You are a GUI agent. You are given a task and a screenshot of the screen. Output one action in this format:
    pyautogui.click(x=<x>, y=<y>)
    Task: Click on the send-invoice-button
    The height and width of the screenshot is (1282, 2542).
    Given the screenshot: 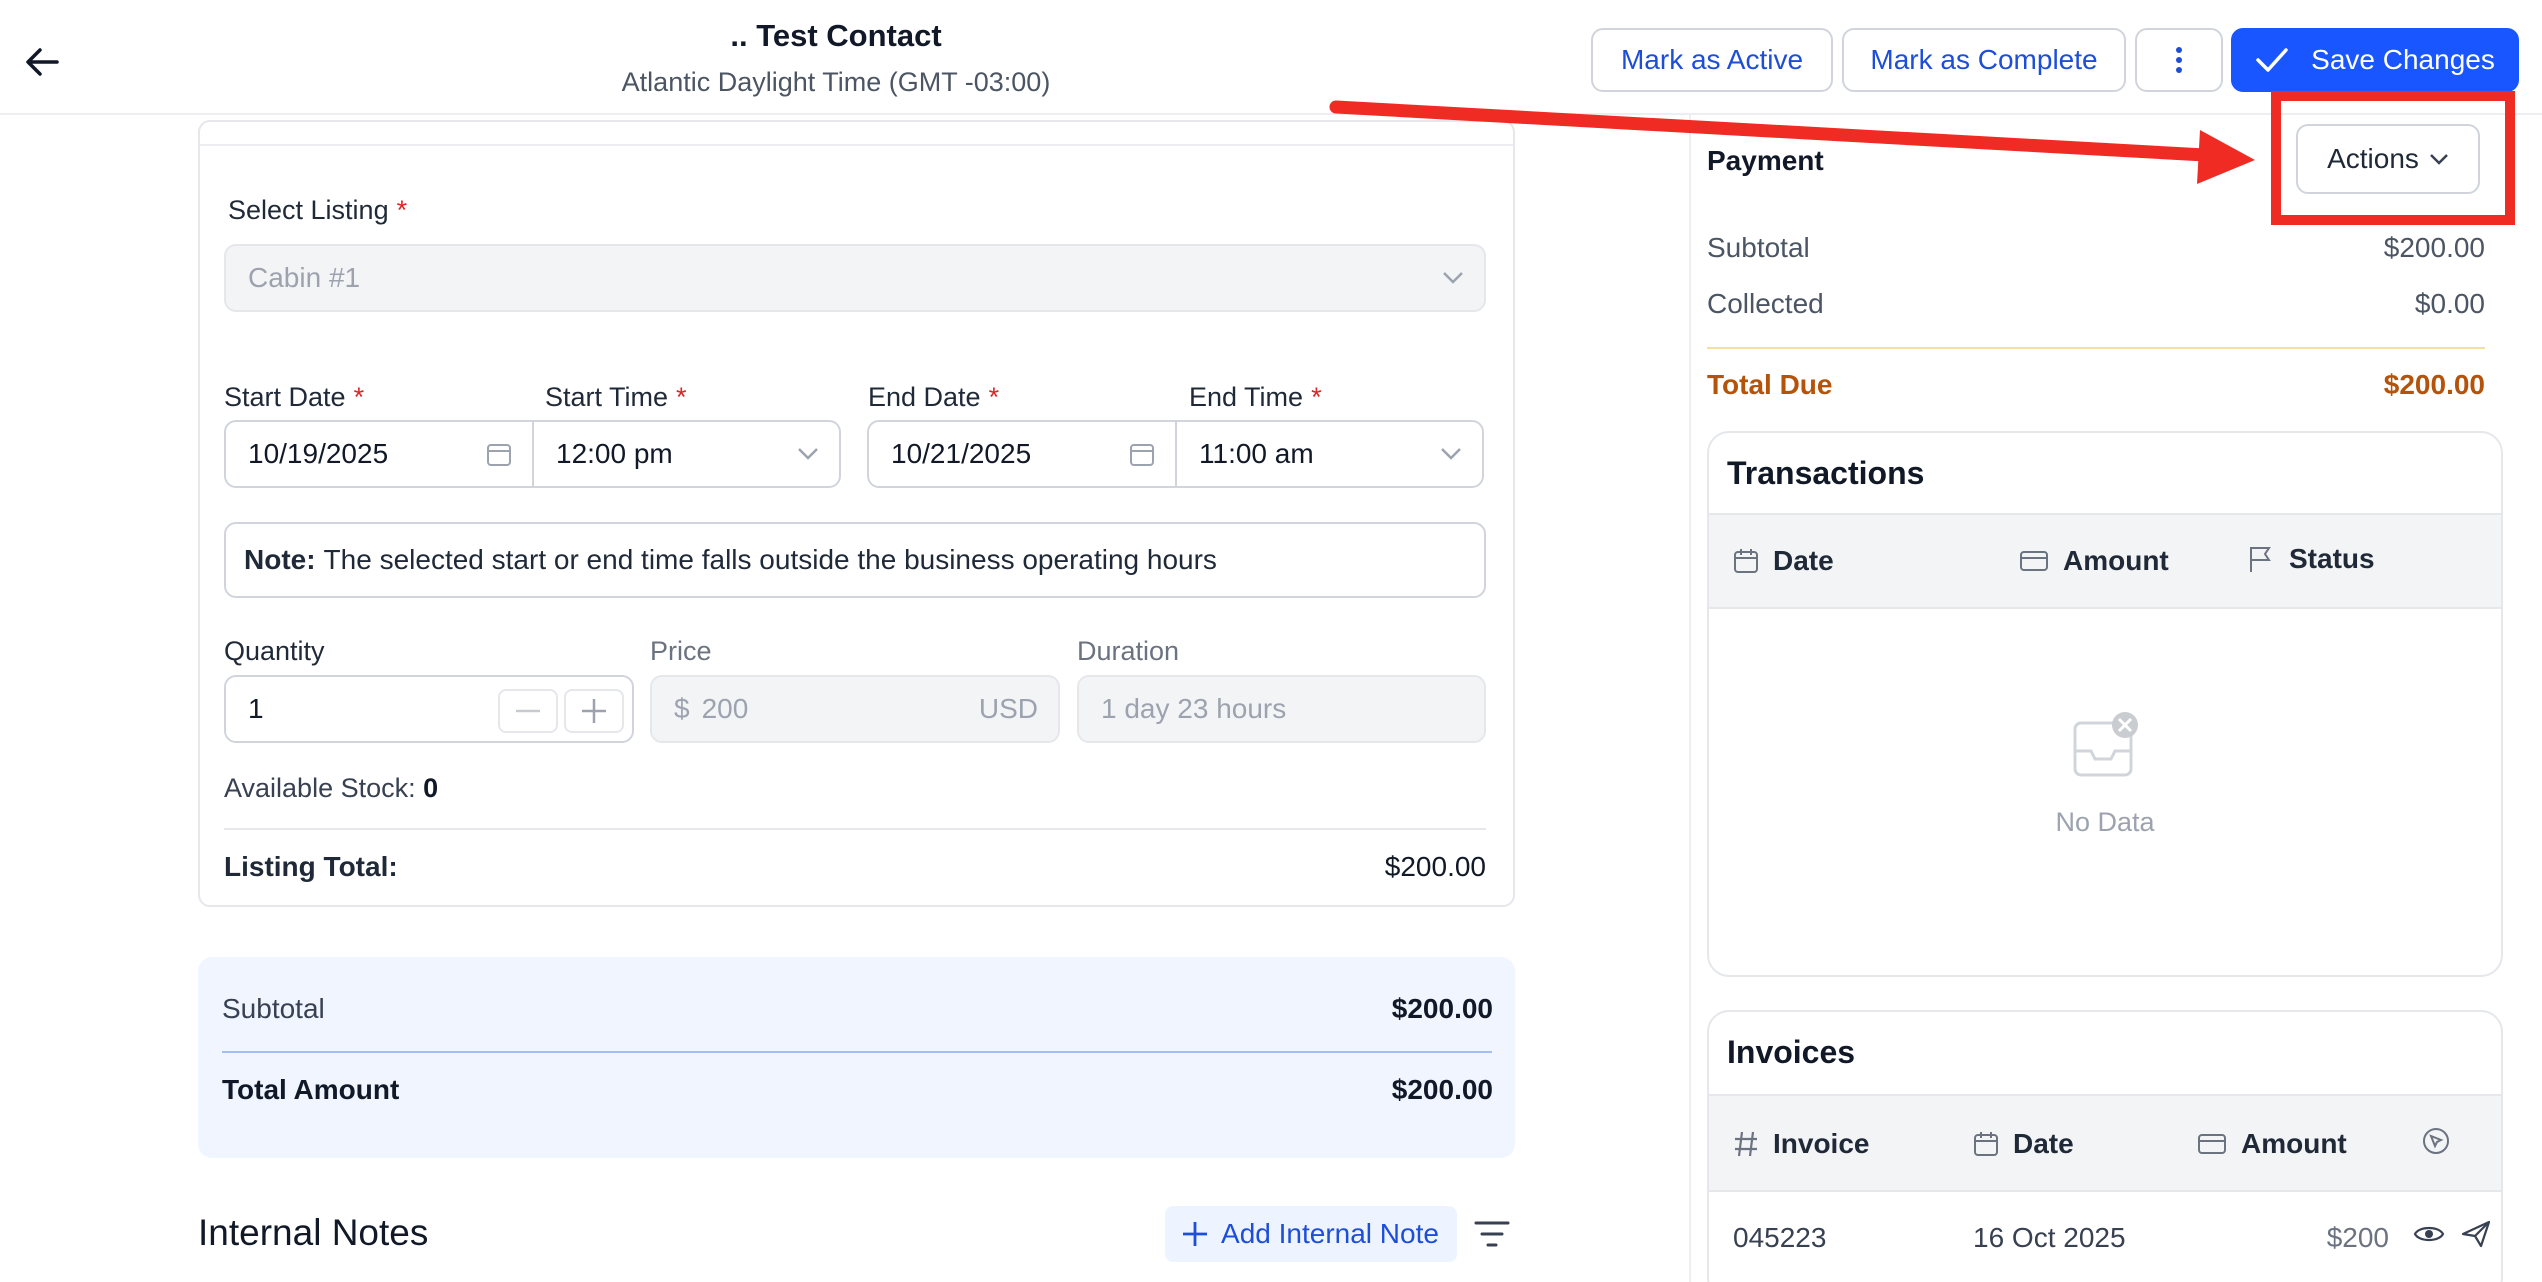 What is the action you would take?
    pyautogui.click(x=2476, y=1236)
    